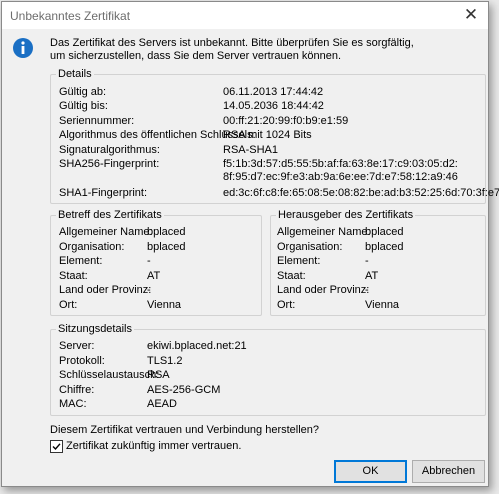 The width and height of the screenshot is (499, 494). I want to click on detail-value: RSA mit 1024 Bits, so click(267, 135).